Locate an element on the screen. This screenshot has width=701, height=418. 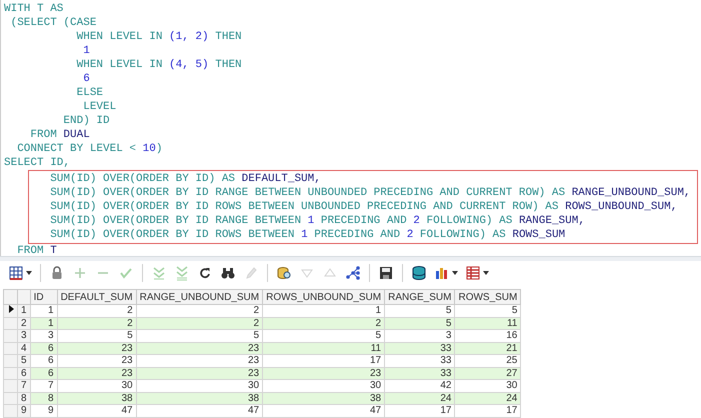
code-line: CONNECT BY LEVEL < 10) is located at coordinates (90, 149).